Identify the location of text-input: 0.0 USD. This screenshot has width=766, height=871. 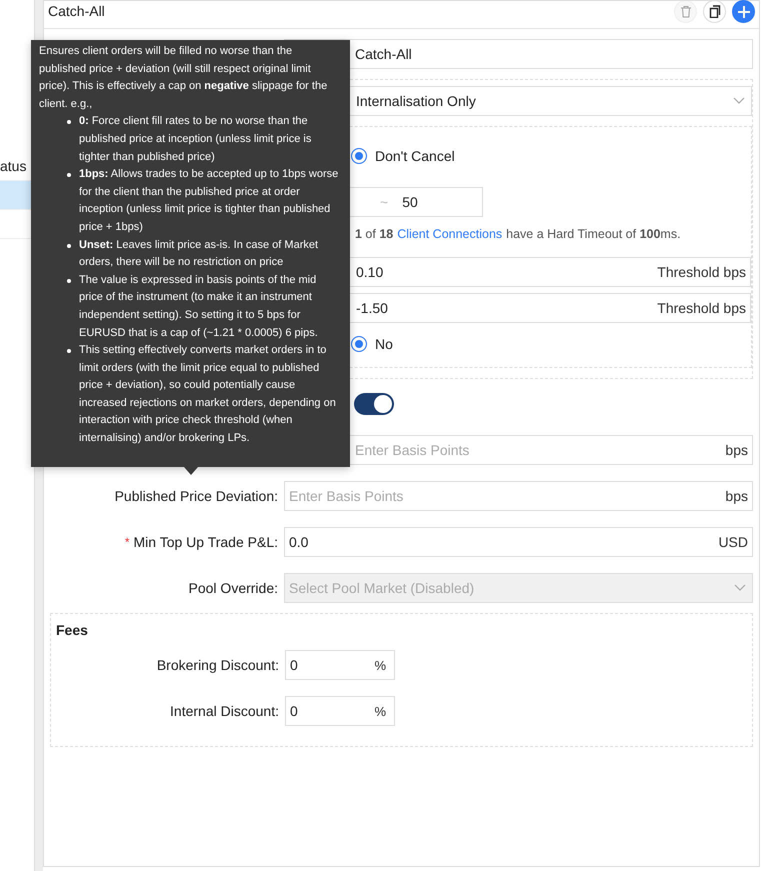
(518, 542).